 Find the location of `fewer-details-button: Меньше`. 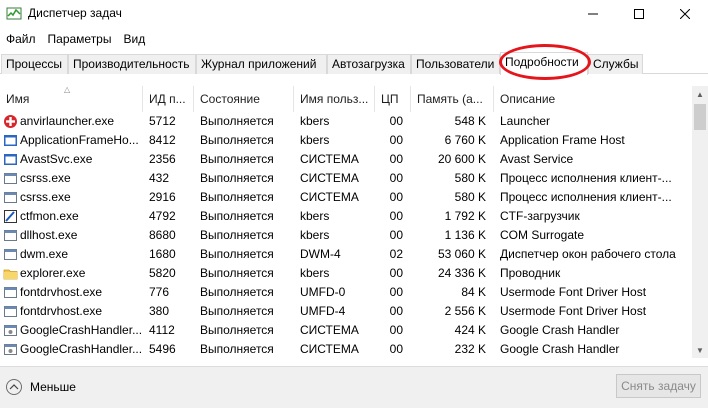

fewer-details-button: Меньше is located at coordinates (41, 387).